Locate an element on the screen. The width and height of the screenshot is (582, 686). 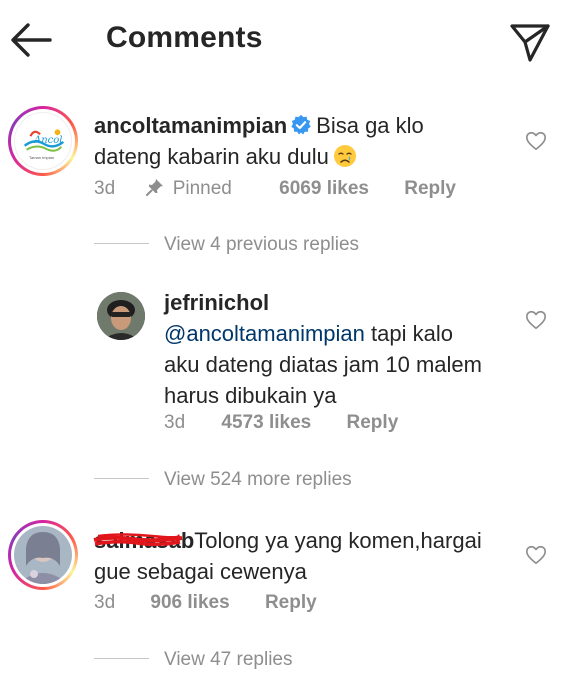
mention-link: @ancoltamanimpian is located at coordinates (264, 333).